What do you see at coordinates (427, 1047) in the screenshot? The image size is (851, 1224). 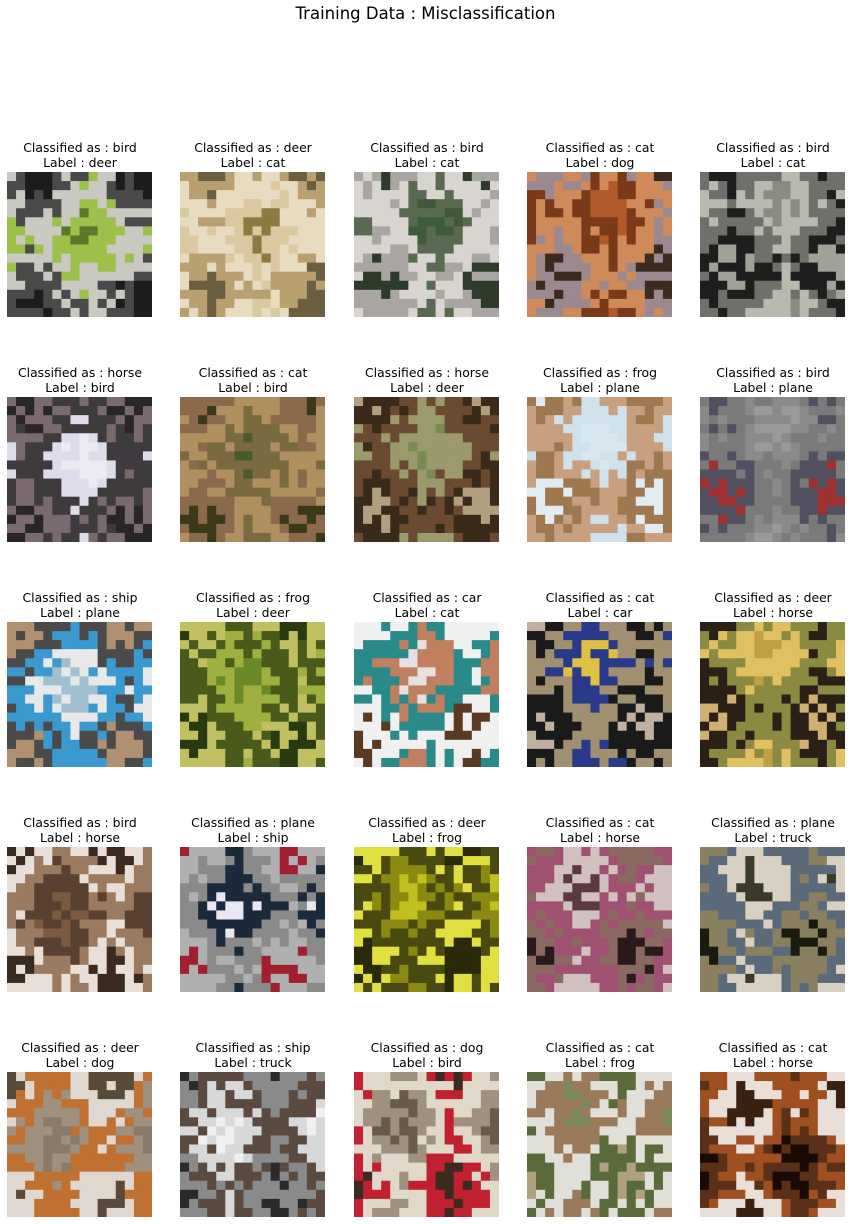 I see `predicted-class-text: Classified as : dog` at bounding box center [427, 1047].